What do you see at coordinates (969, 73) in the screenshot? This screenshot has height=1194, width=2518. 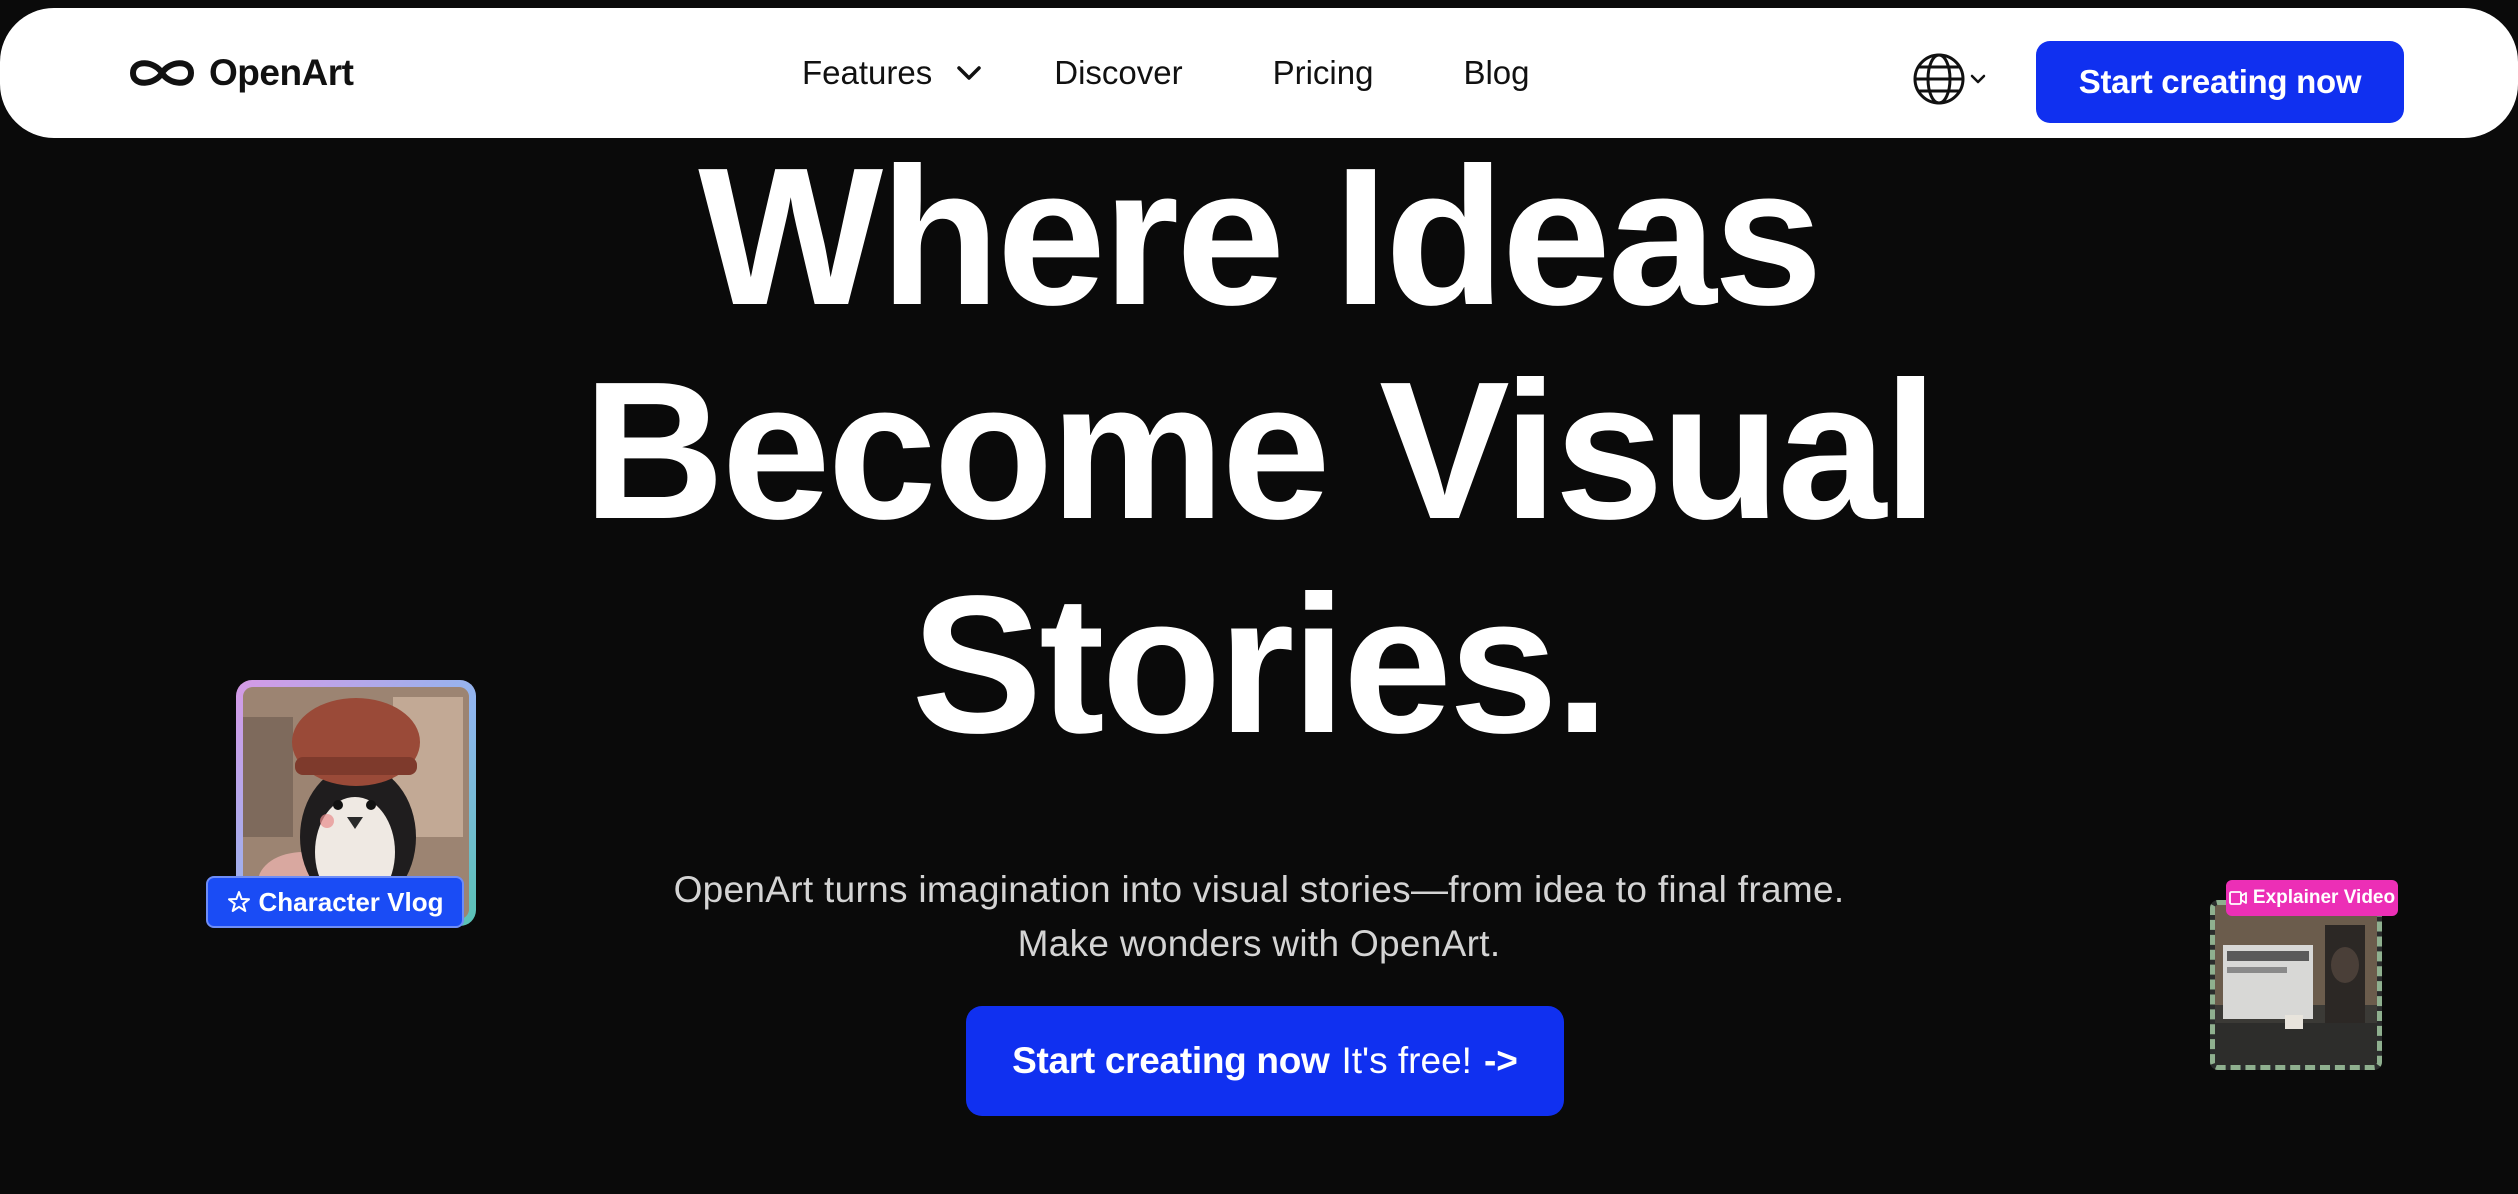 I see `chevron-down-icon` at bounding box center [969, 73].